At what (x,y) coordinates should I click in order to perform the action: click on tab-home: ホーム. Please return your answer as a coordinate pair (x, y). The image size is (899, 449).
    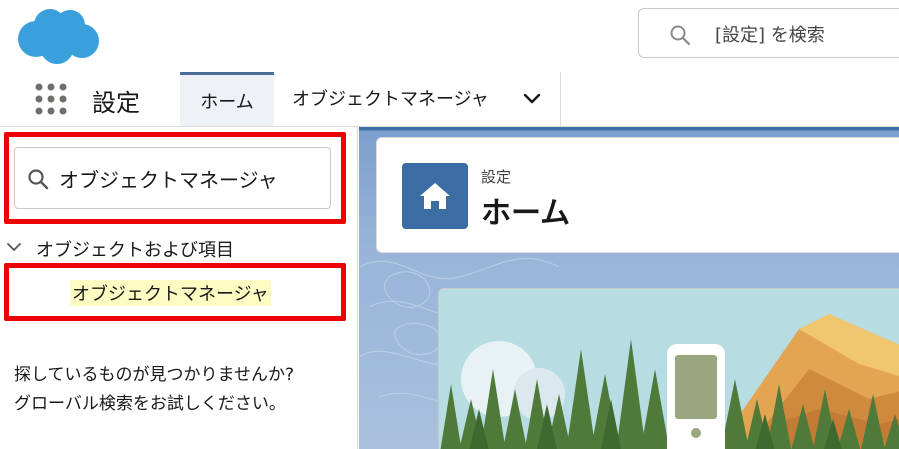
    Looking at the image, I should click on (227, 99).